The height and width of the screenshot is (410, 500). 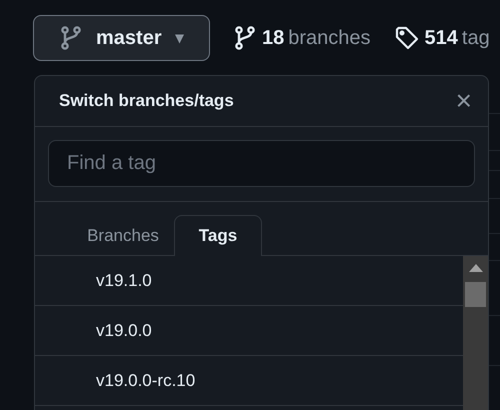 What do you see at coordinates (406, 38) in the screenshot?
I see `tag-icon` at bounding box center [406, 38].